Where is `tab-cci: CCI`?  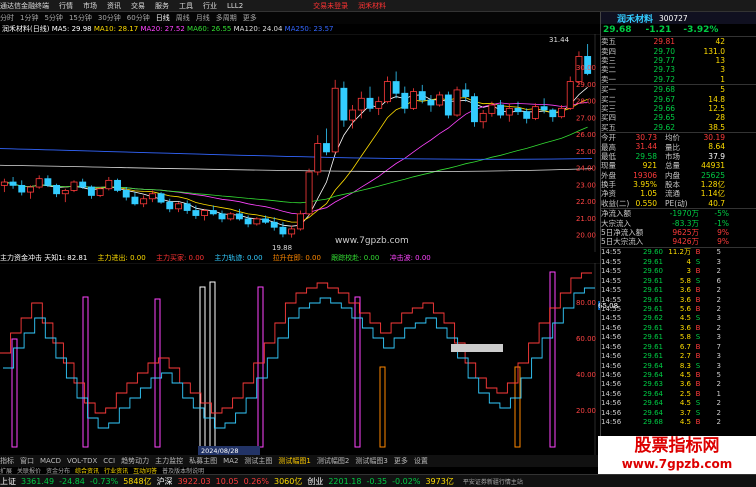 tab-cci: CCI is located at coordinates (109, 461).